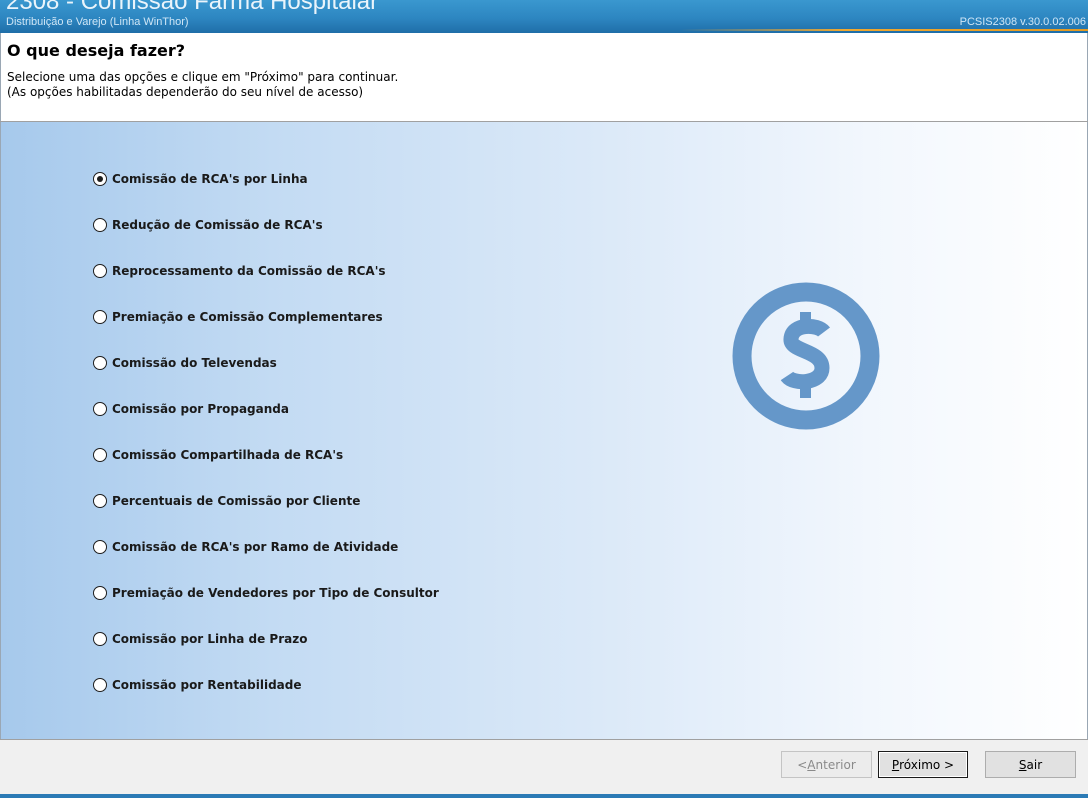 Image resolution: width=1088 pixels, height=798 pixels. I want to click on option-compartilhada: Comissão Compartilhada de RCA's, so click(218, 455).